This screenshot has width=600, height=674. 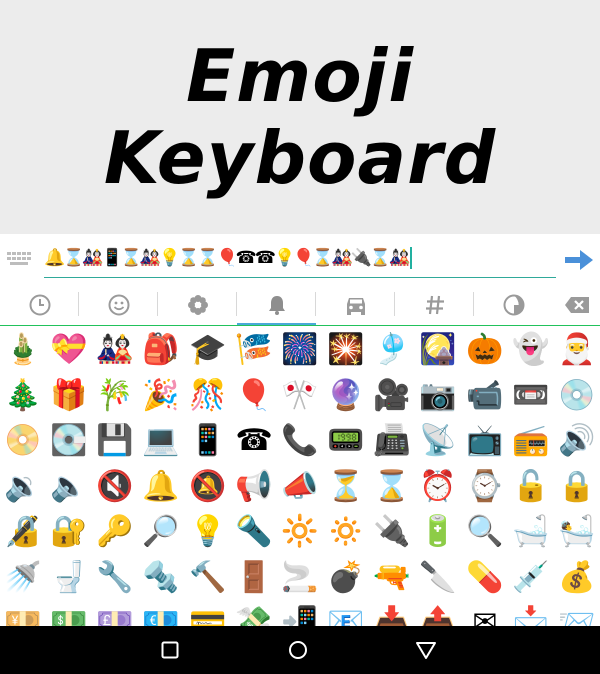 What do you see at coordinates (298, 650) in the screenshot?
I see `home-circle-icon` at bounding box center [298, 650].